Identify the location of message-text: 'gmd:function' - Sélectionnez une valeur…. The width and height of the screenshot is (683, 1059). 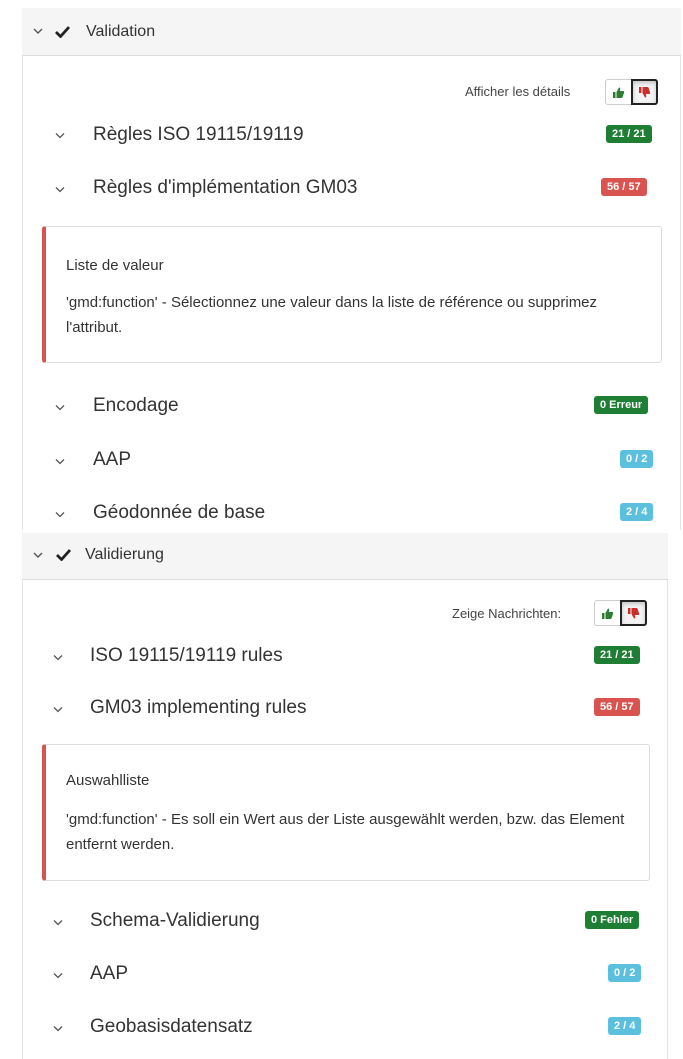
(332, 315).